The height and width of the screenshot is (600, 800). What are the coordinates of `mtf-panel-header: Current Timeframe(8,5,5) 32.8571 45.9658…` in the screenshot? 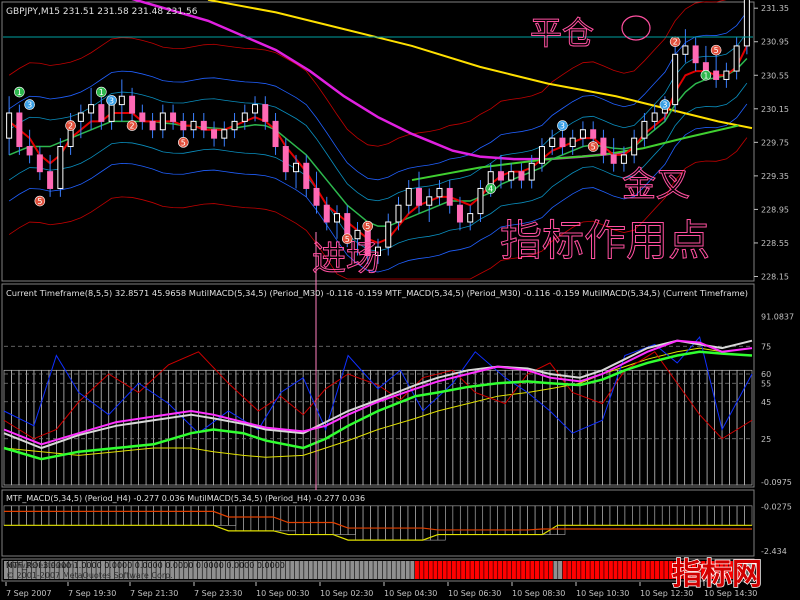 It's located at (377, 293).